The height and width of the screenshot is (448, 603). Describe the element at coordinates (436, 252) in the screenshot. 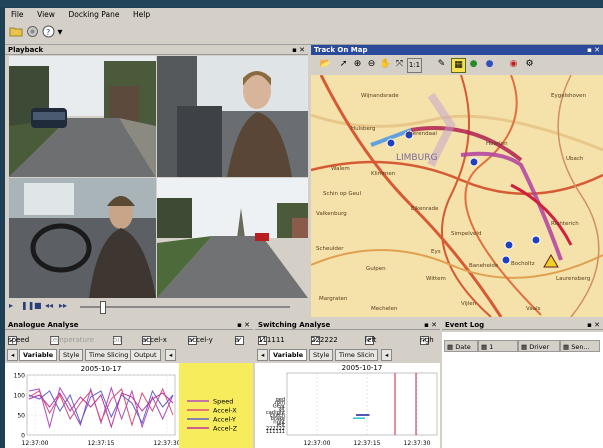

I see `map-label: Eys` at that location.